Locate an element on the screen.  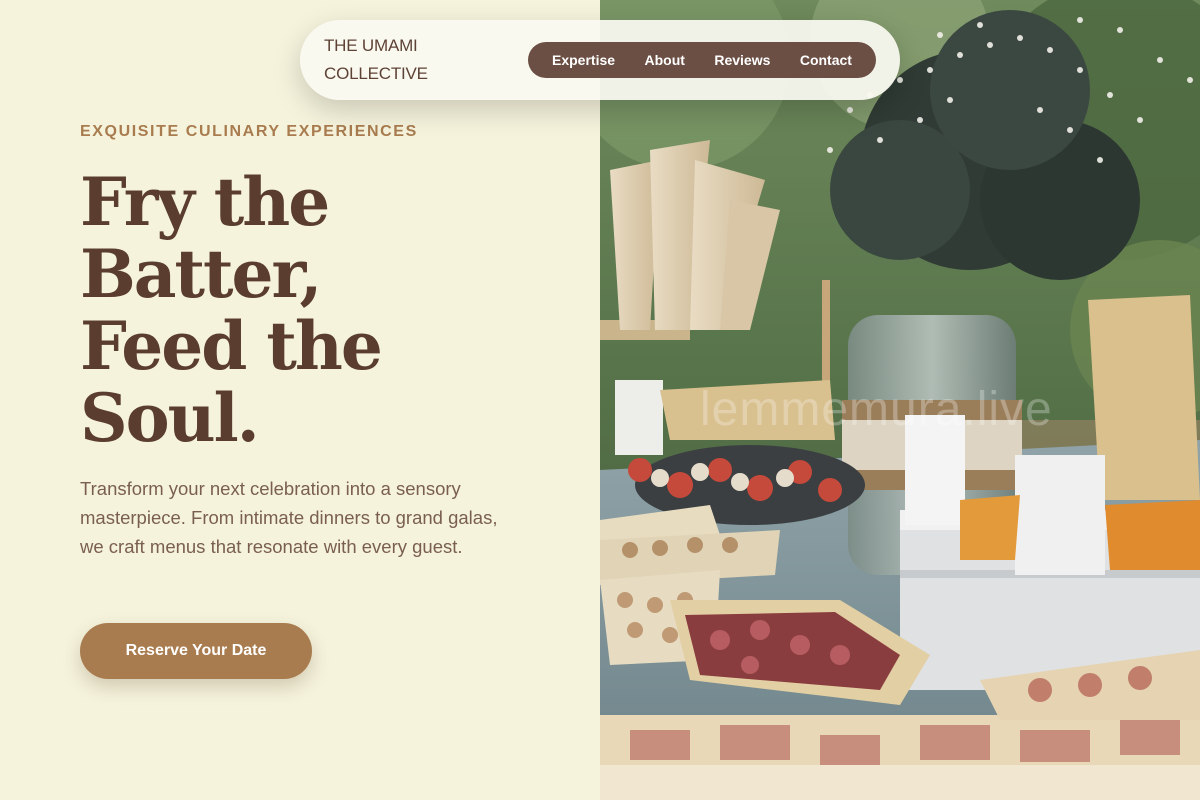
hero-headline: Fry the Batter, Feed the Soul. is located at coordinates (290, 310).